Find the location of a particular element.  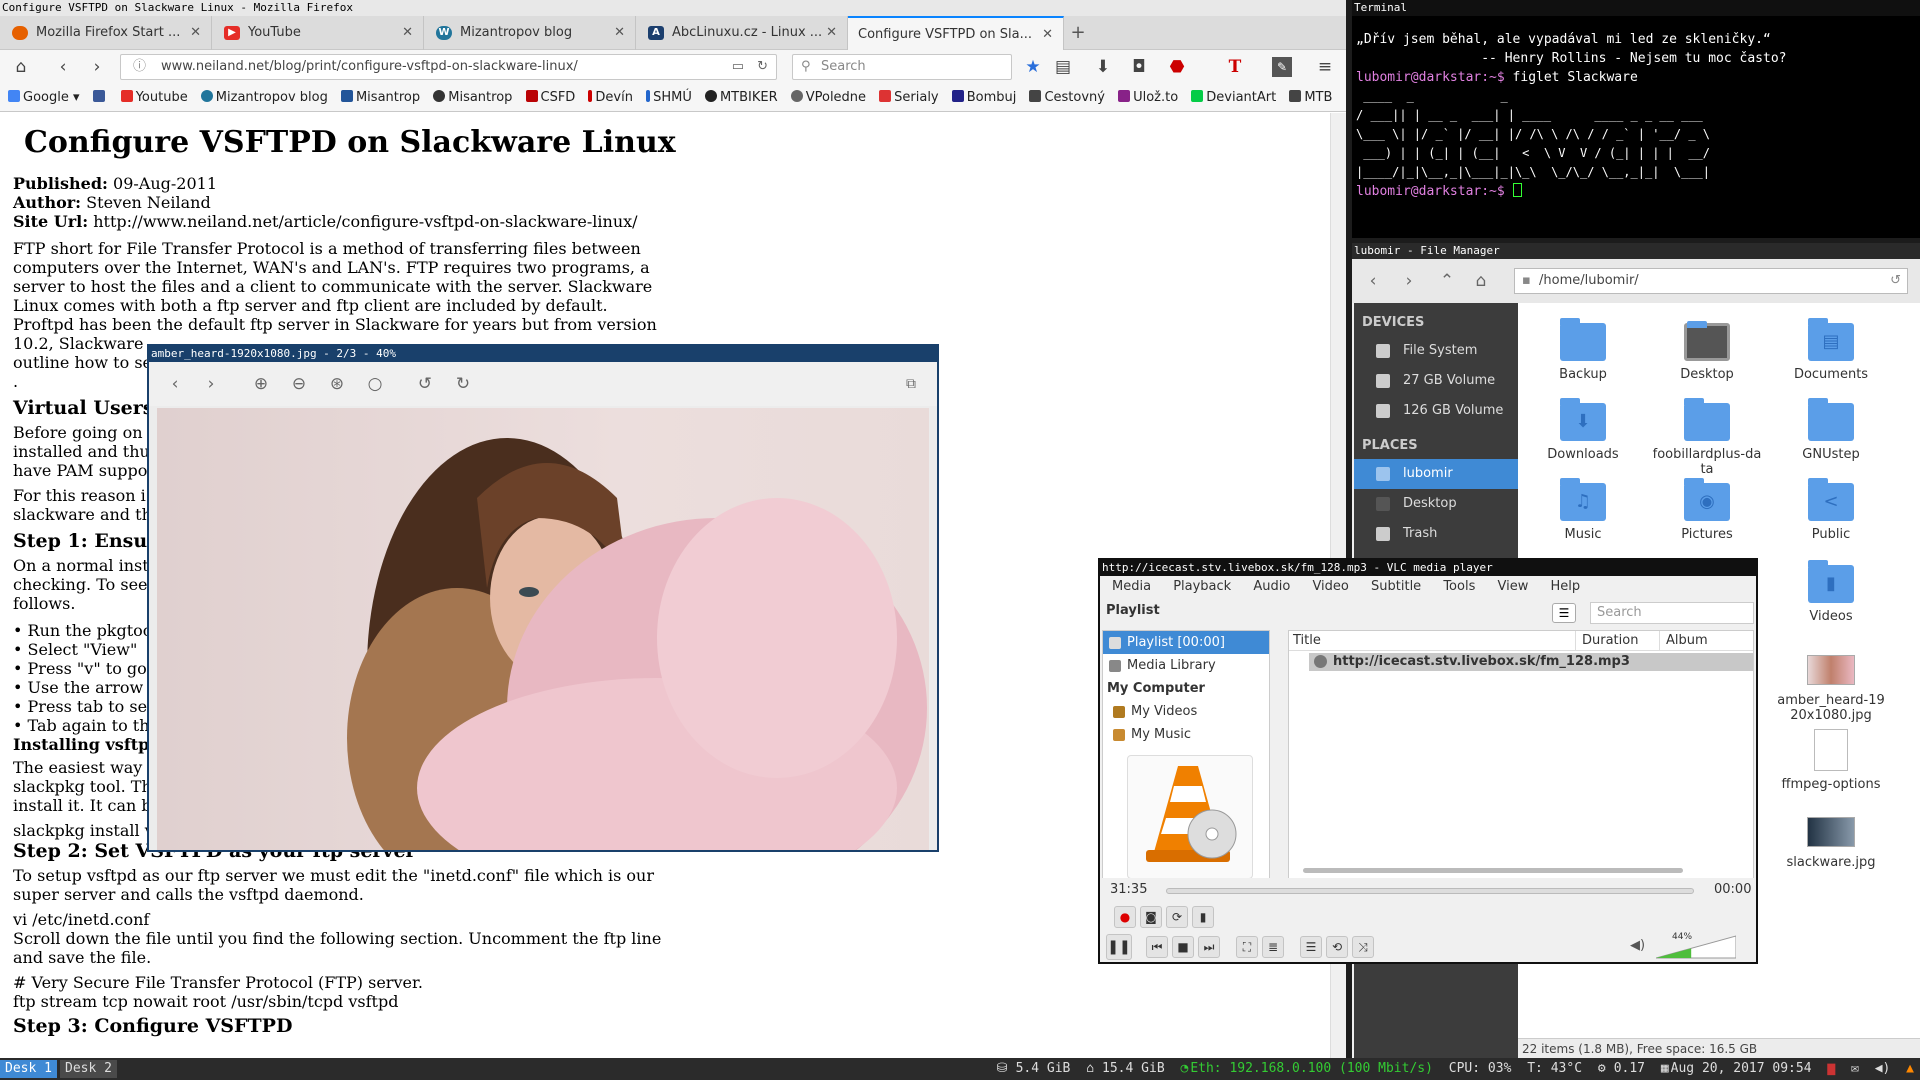

extended-settings-button: ≣ is located at coordinates (1273, 947).